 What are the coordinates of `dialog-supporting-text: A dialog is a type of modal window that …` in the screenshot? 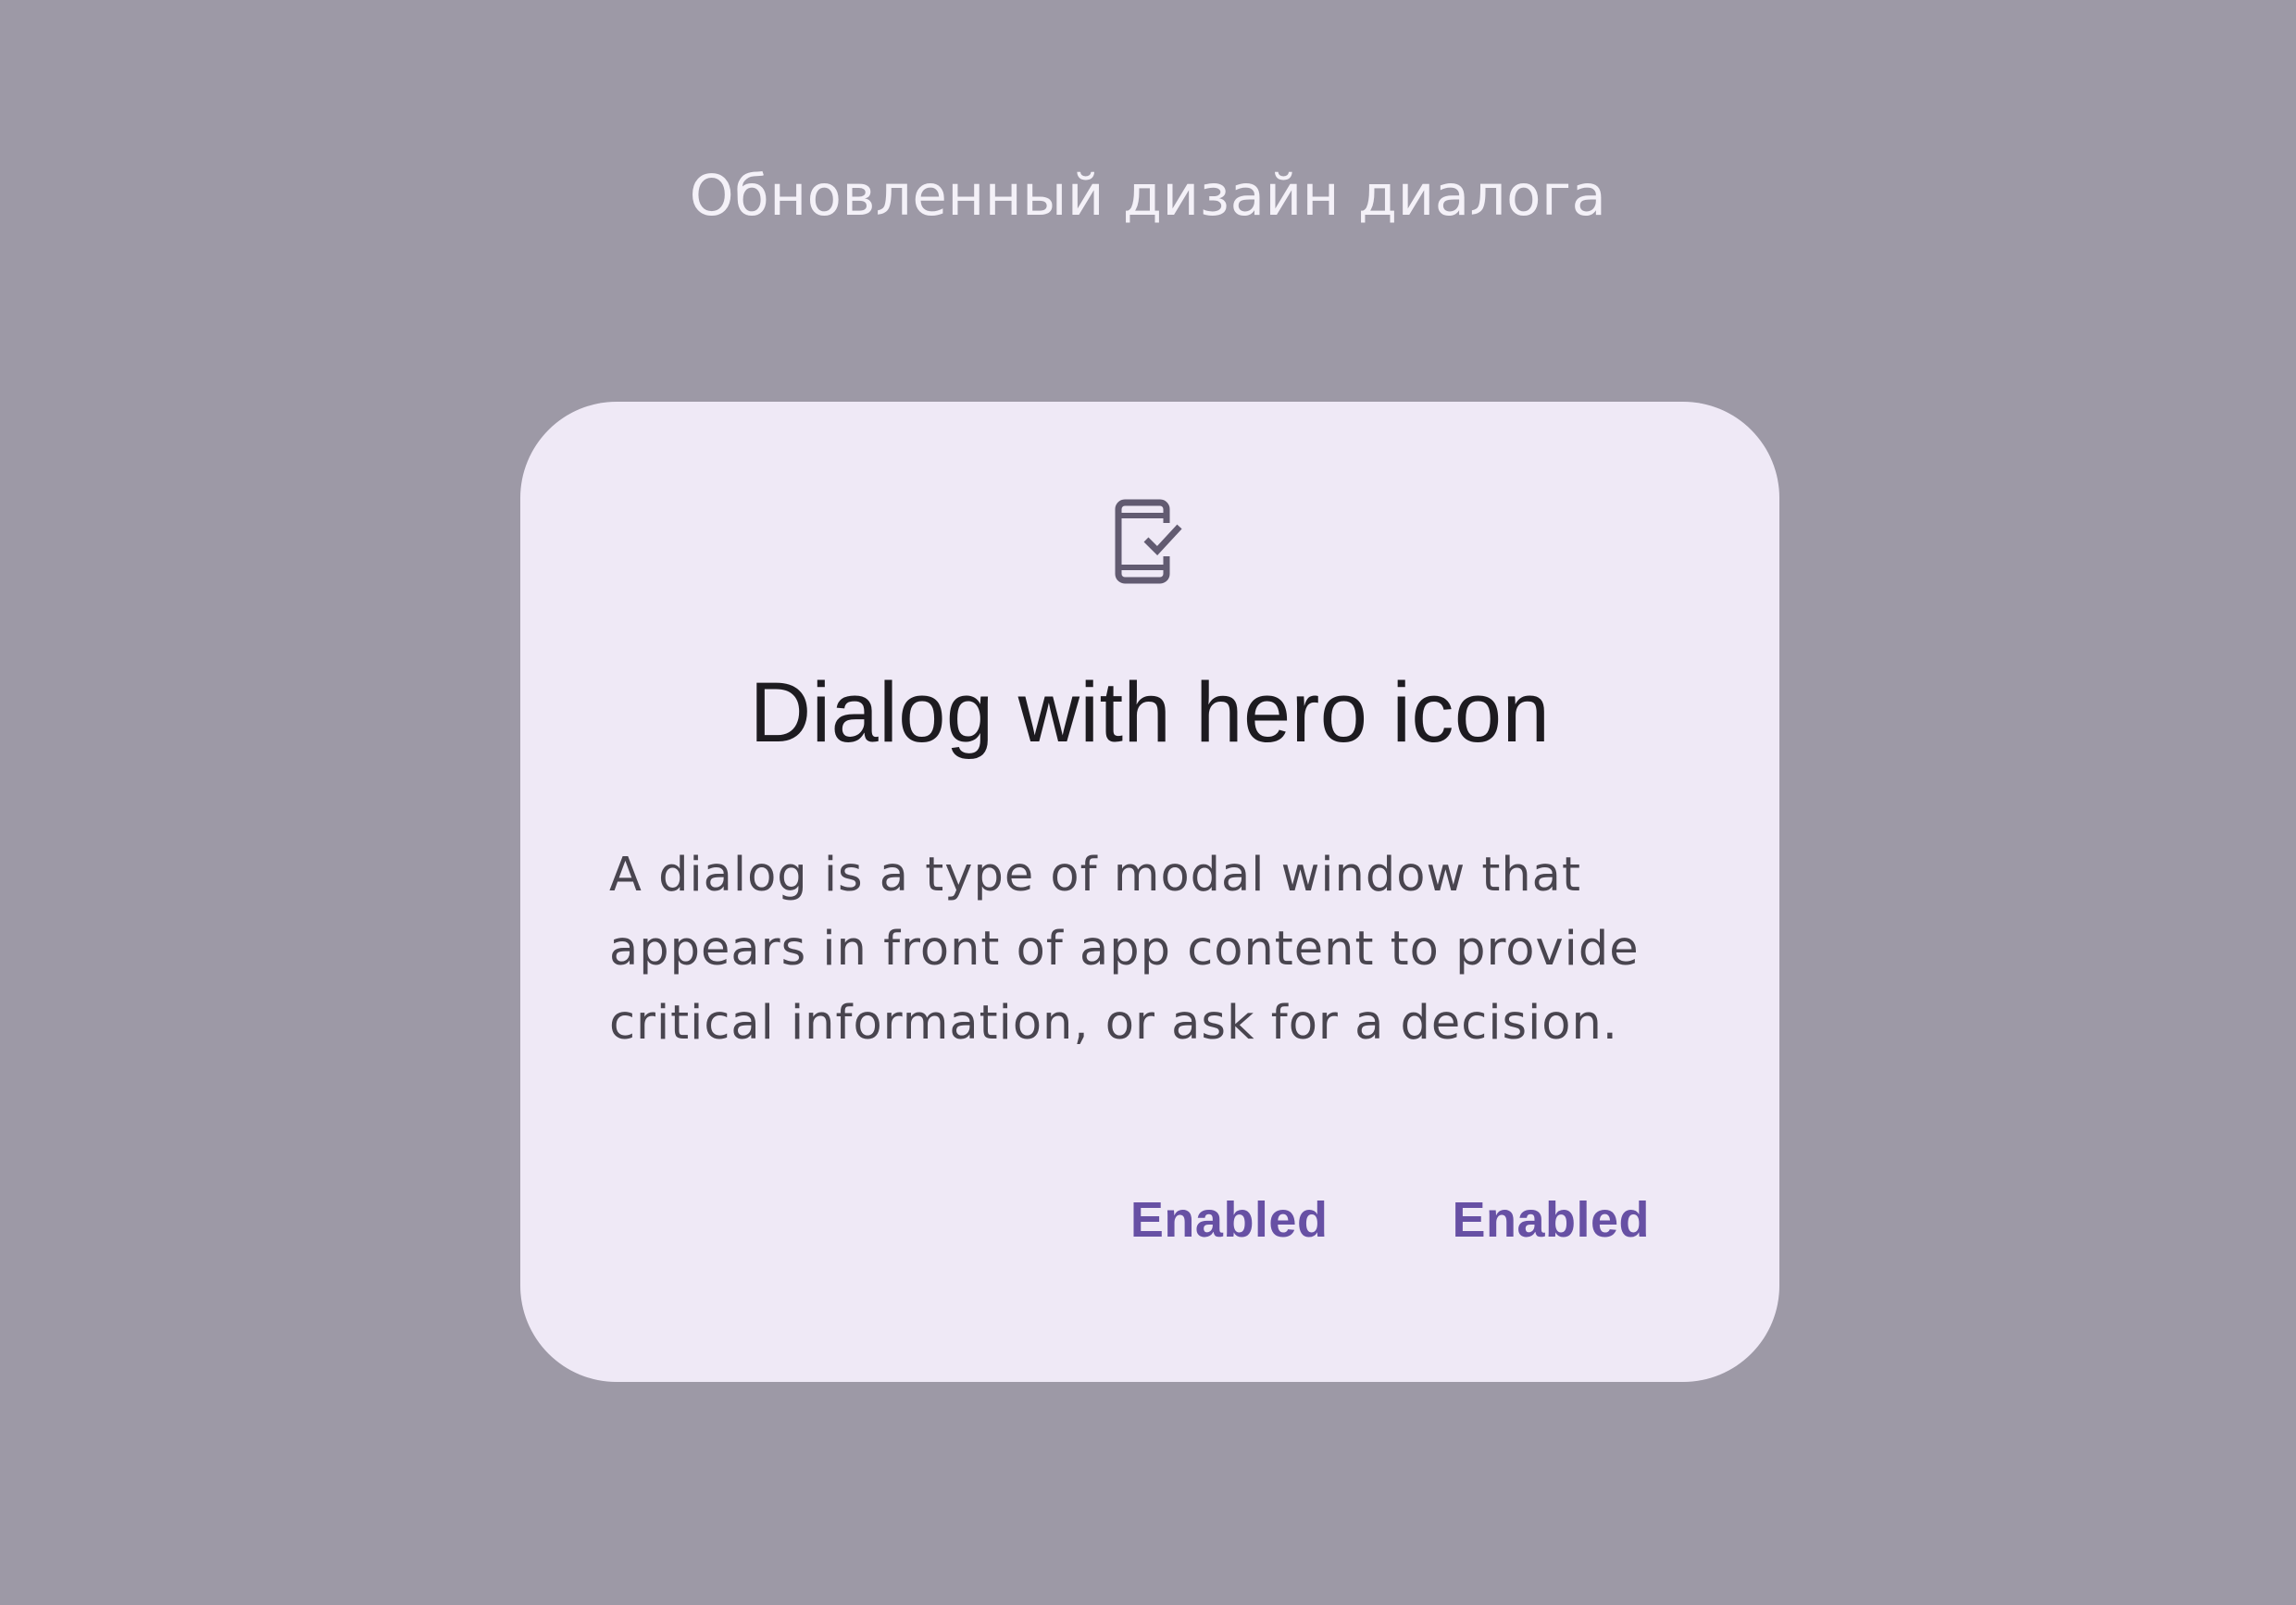 It's located at (1124, 949).